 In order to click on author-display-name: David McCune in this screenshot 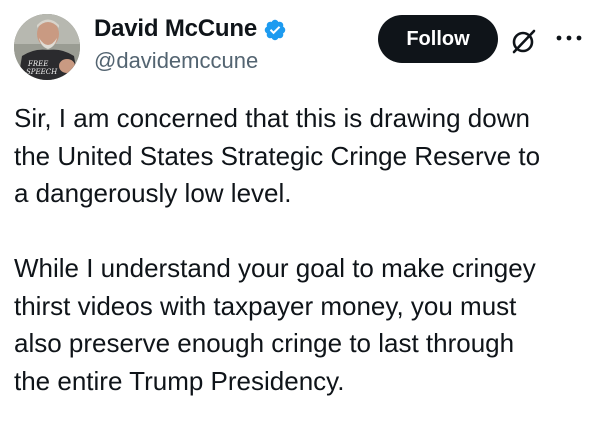, I will do `click(175, 29)`.